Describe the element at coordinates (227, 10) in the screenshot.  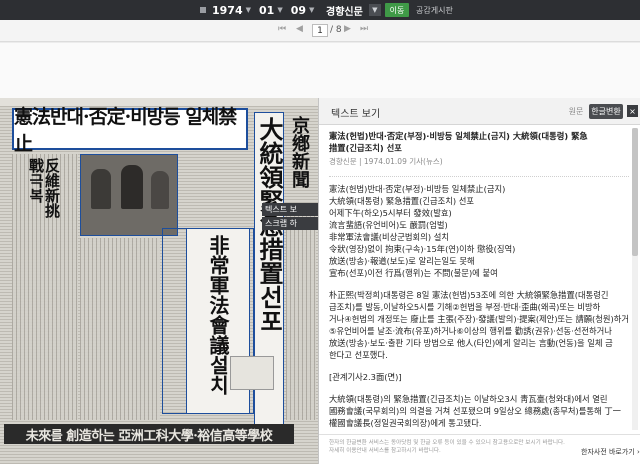
I see `year-value: 1974` at that location.